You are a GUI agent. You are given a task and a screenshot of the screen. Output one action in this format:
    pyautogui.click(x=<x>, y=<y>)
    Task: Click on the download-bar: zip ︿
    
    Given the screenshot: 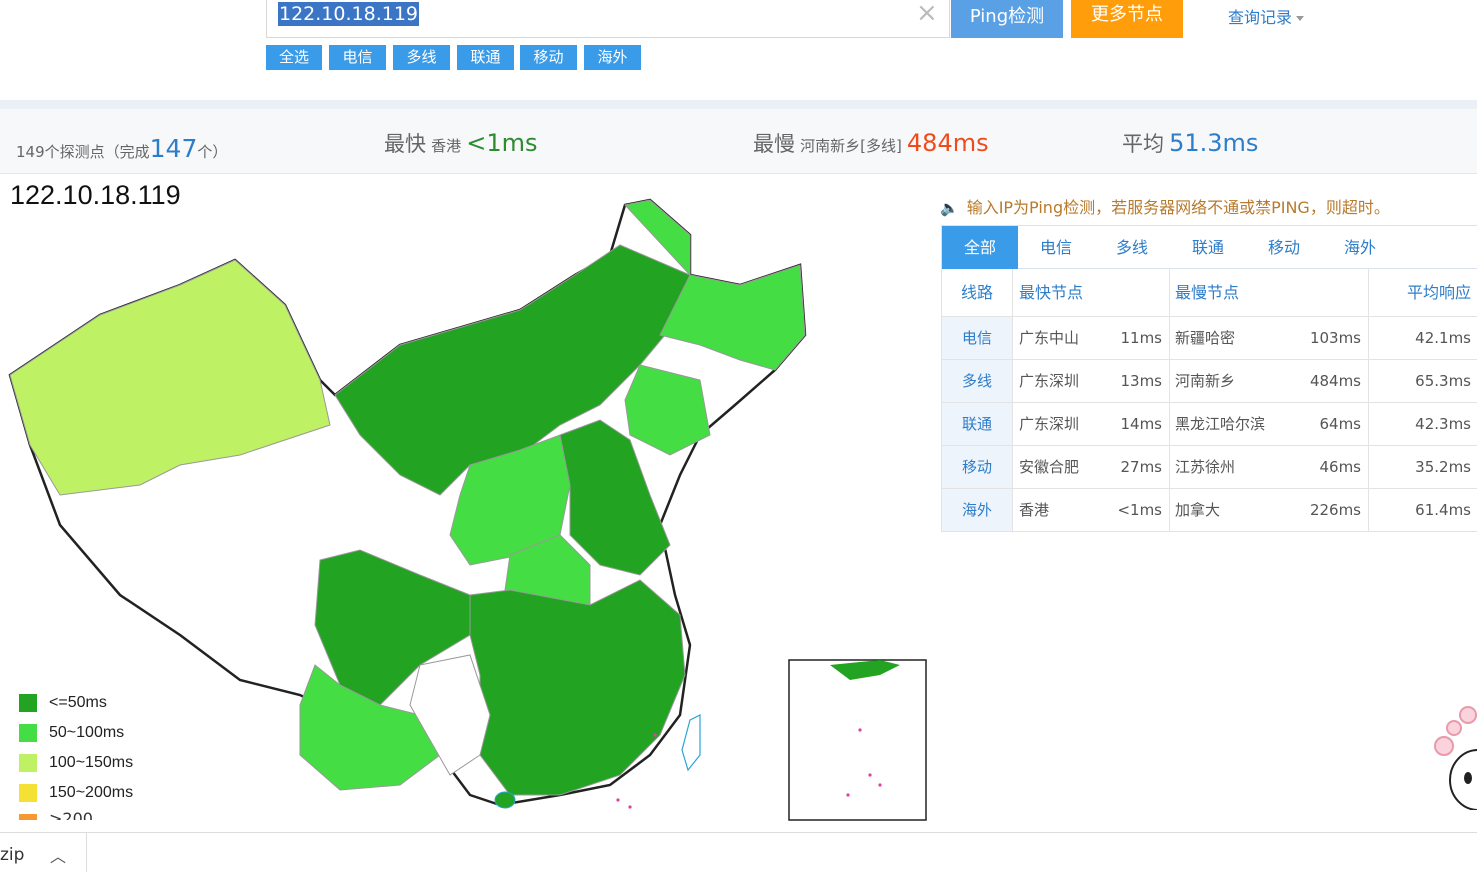 What is the action you would take?
    pyautogui.click(x=738, y=852)
    